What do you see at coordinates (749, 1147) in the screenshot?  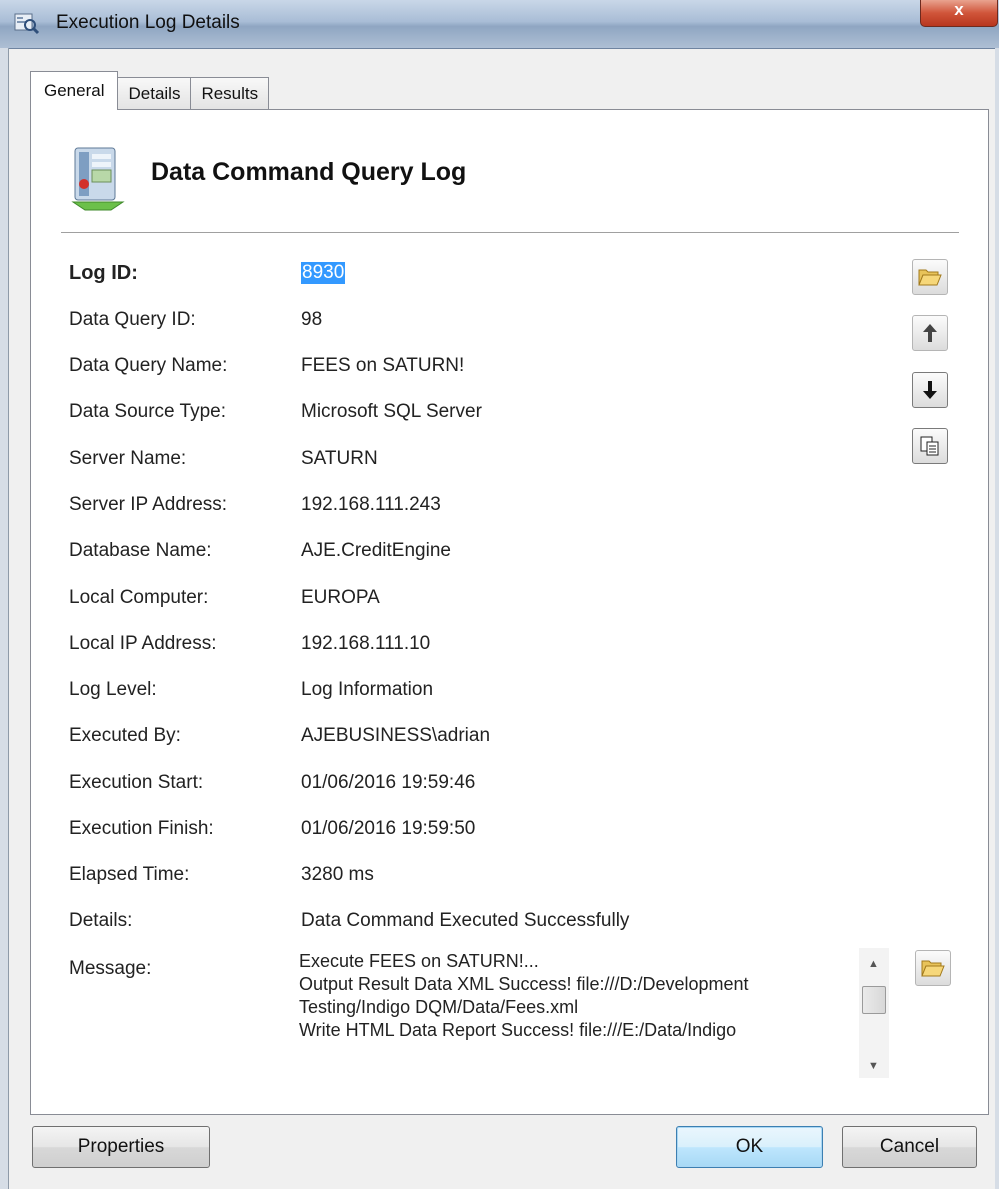 I see `ok-button: OK` at bounding box center [749, 1147].